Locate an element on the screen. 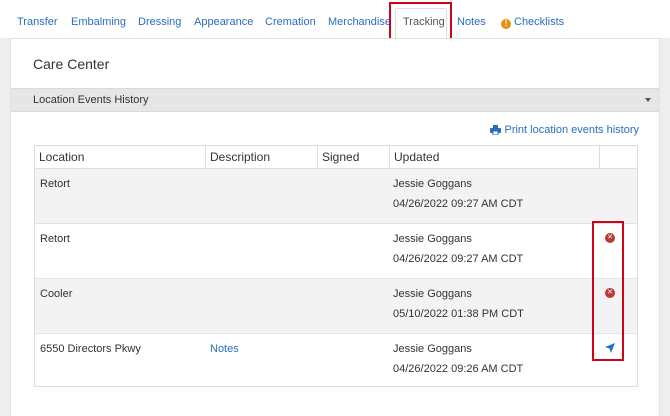 The width and height of the screenshot is (670, 416). updated-at-cell: 05/10/2022 01:38 PM CDT is located at coordinates (458, 314).